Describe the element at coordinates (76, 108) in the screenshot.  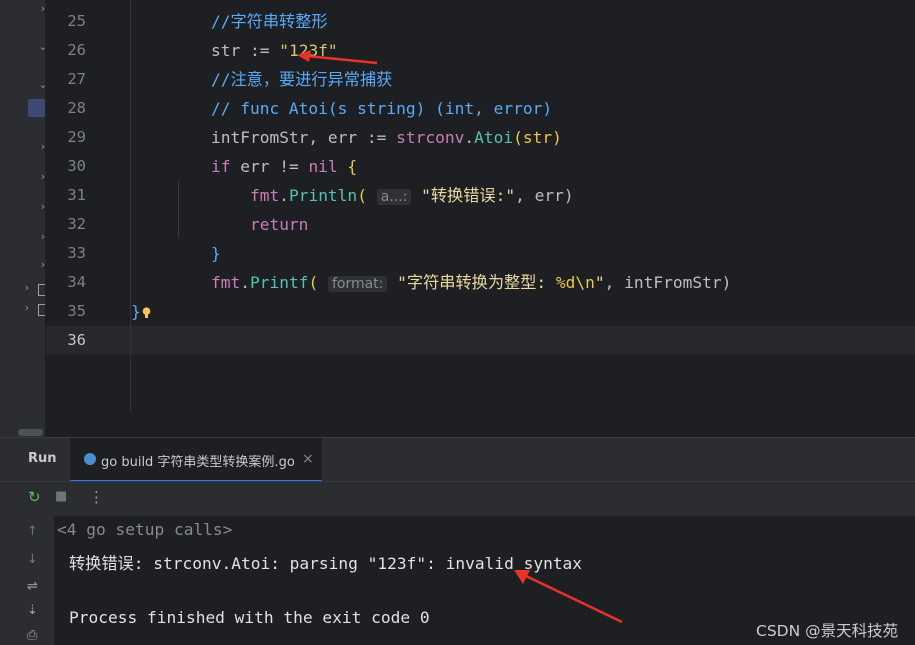
I see `line-number: 28` at that location.